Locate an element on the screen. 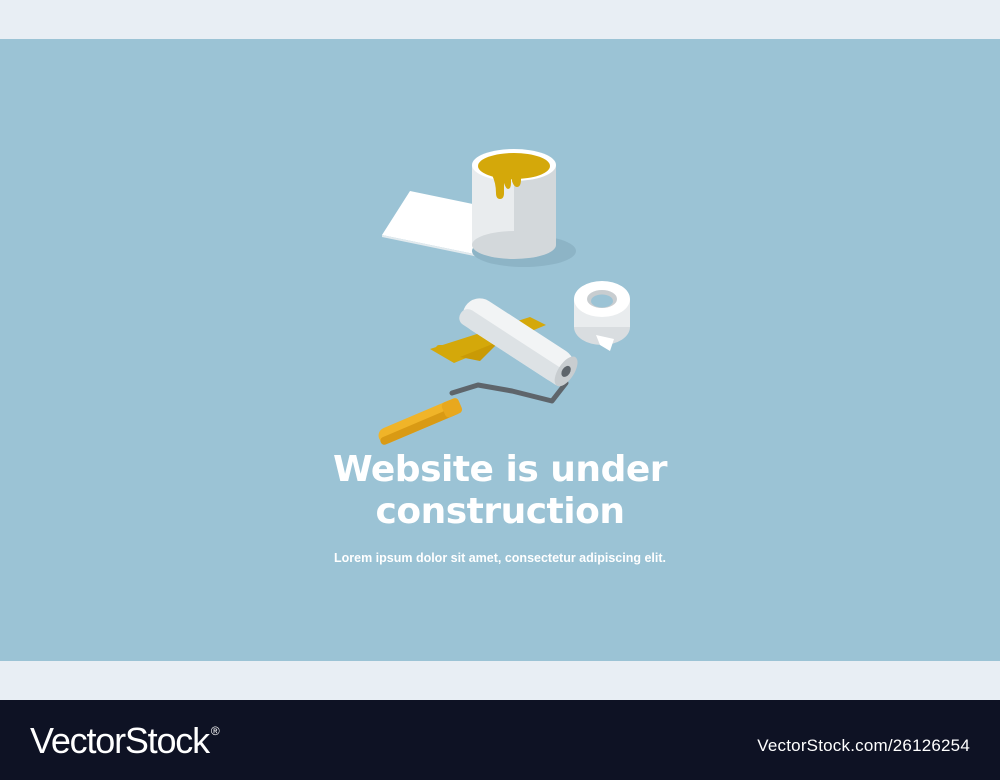 The image size is (1000, 780). trademark-symbol: ® is located at coordinates (215, 731).